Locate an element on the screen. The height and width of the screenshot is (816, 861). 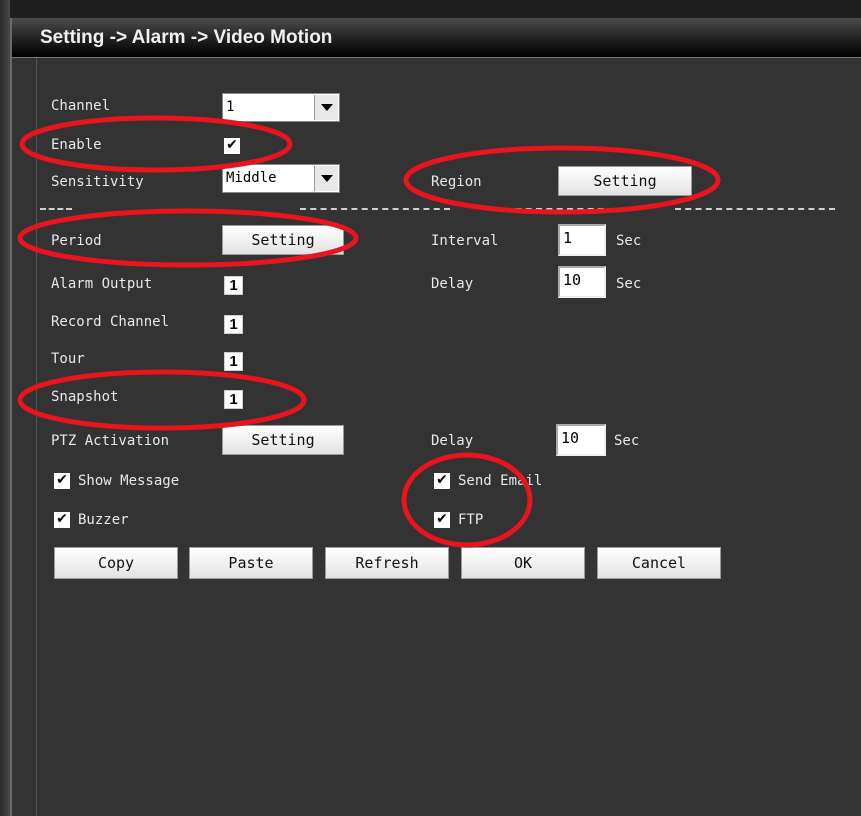
tour-label: Tour is located at coordinates (68, 359).